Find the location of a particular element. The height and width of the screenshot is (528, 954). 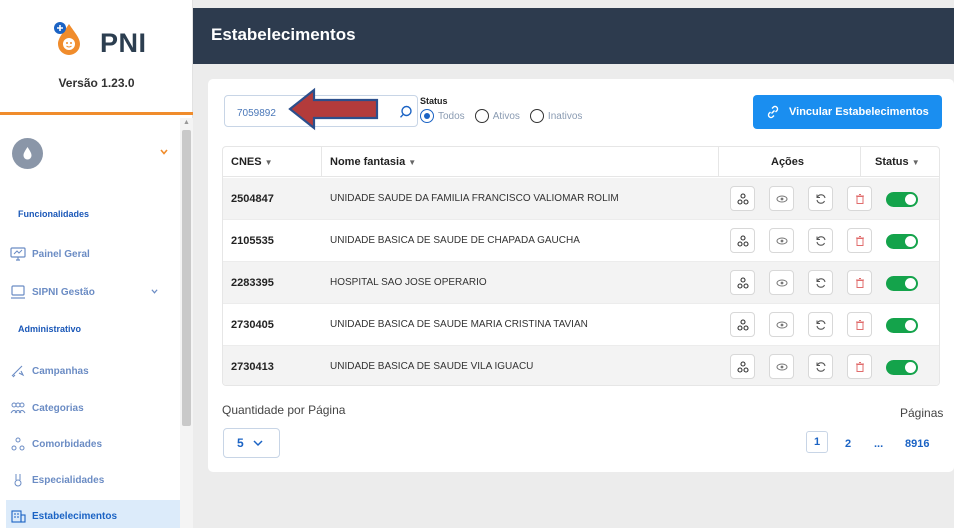

building-icon is located at coordinates (18, 516).